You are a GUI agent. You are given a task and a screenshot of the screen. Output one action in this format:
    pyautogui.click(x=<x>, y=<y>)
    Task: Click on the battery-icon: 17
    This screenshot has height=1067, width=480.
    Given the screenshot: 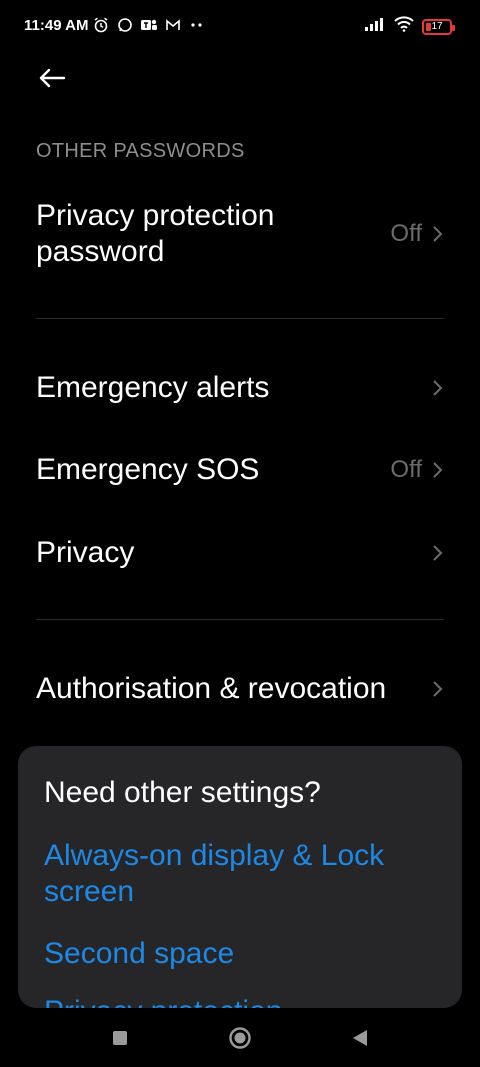 What is the action you would take?
    pyautogui.click(x=438, y=26)
    